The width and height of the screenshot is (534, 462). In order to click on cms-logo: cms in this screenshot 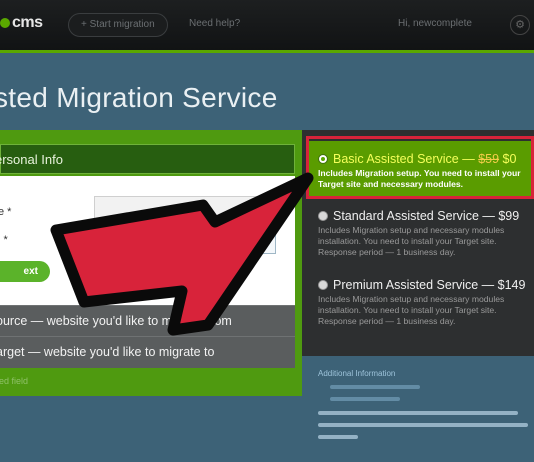, I will do `click(21, 23)`.